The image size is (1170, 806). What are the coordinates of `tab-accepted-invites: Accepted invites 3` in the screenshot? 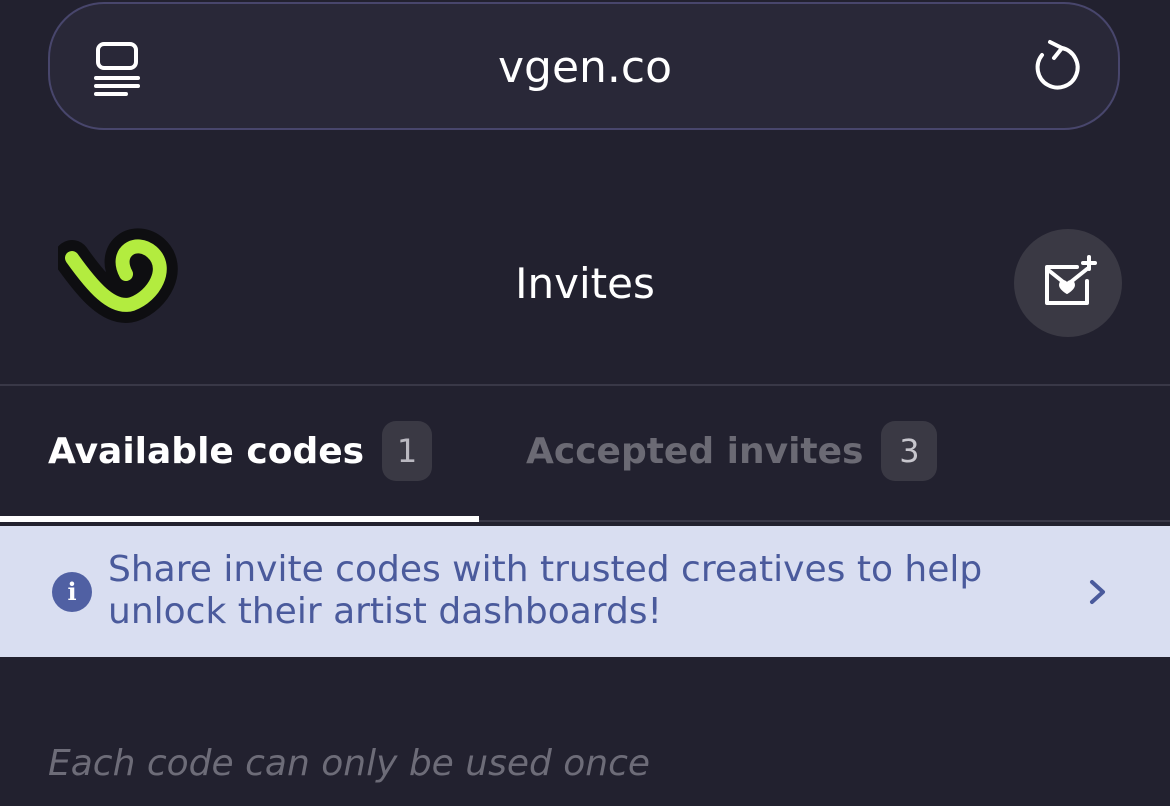 It's located at (732, 451).